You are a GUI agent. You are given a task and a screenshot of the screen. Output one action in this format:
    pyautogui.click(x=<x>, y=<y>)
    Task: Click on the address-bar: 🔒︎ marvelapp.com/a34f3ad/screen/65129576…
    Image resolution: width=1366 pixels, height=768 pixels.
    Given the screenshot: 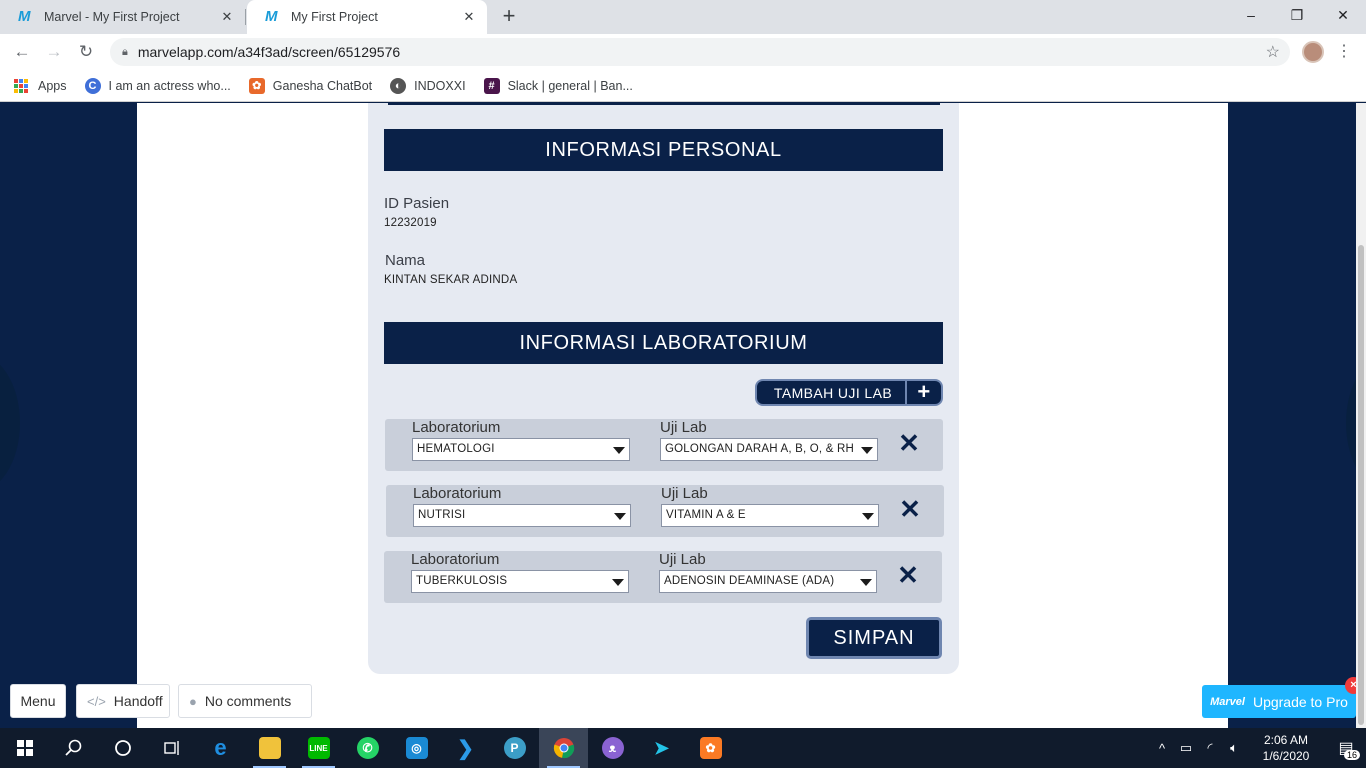 What is the action you would take?
    pyautogui.click(x=700, y=52)
    